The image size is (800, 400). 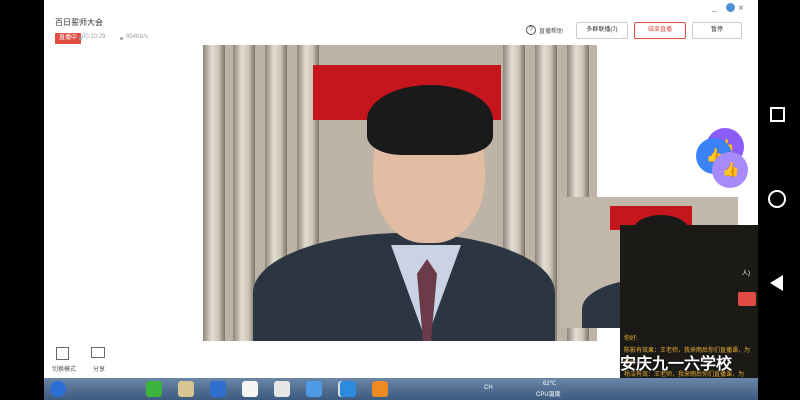 I want to click on thumb-up-icon: 👍, so click(x=731, y=169).